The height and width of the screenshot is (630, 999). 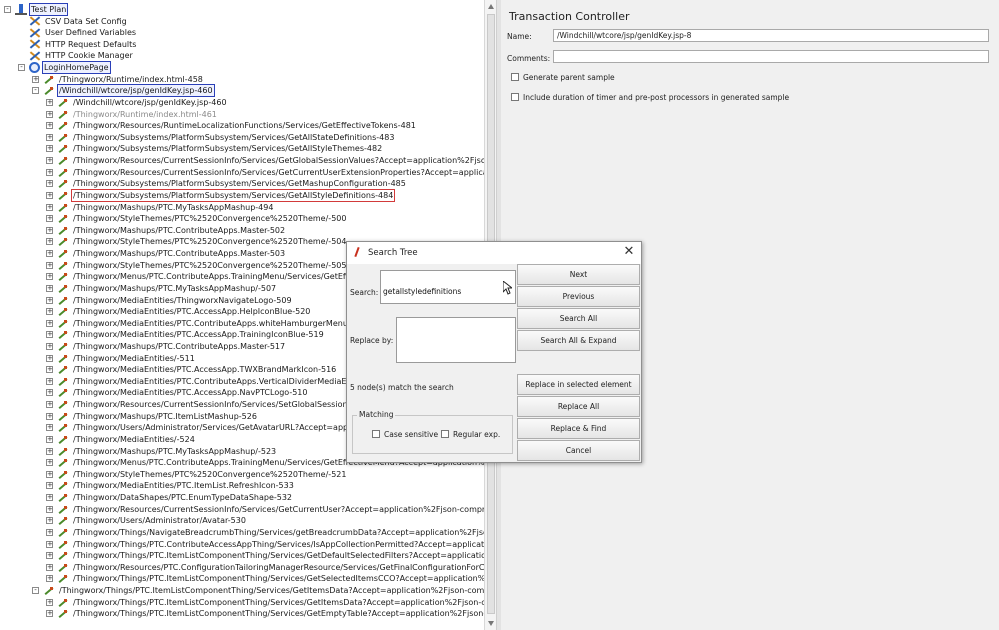 What do you see at coordinates (64, 68) in the screenshot?
I see `tree-node: - LoginHomePage` at bounding box center [64, 68].